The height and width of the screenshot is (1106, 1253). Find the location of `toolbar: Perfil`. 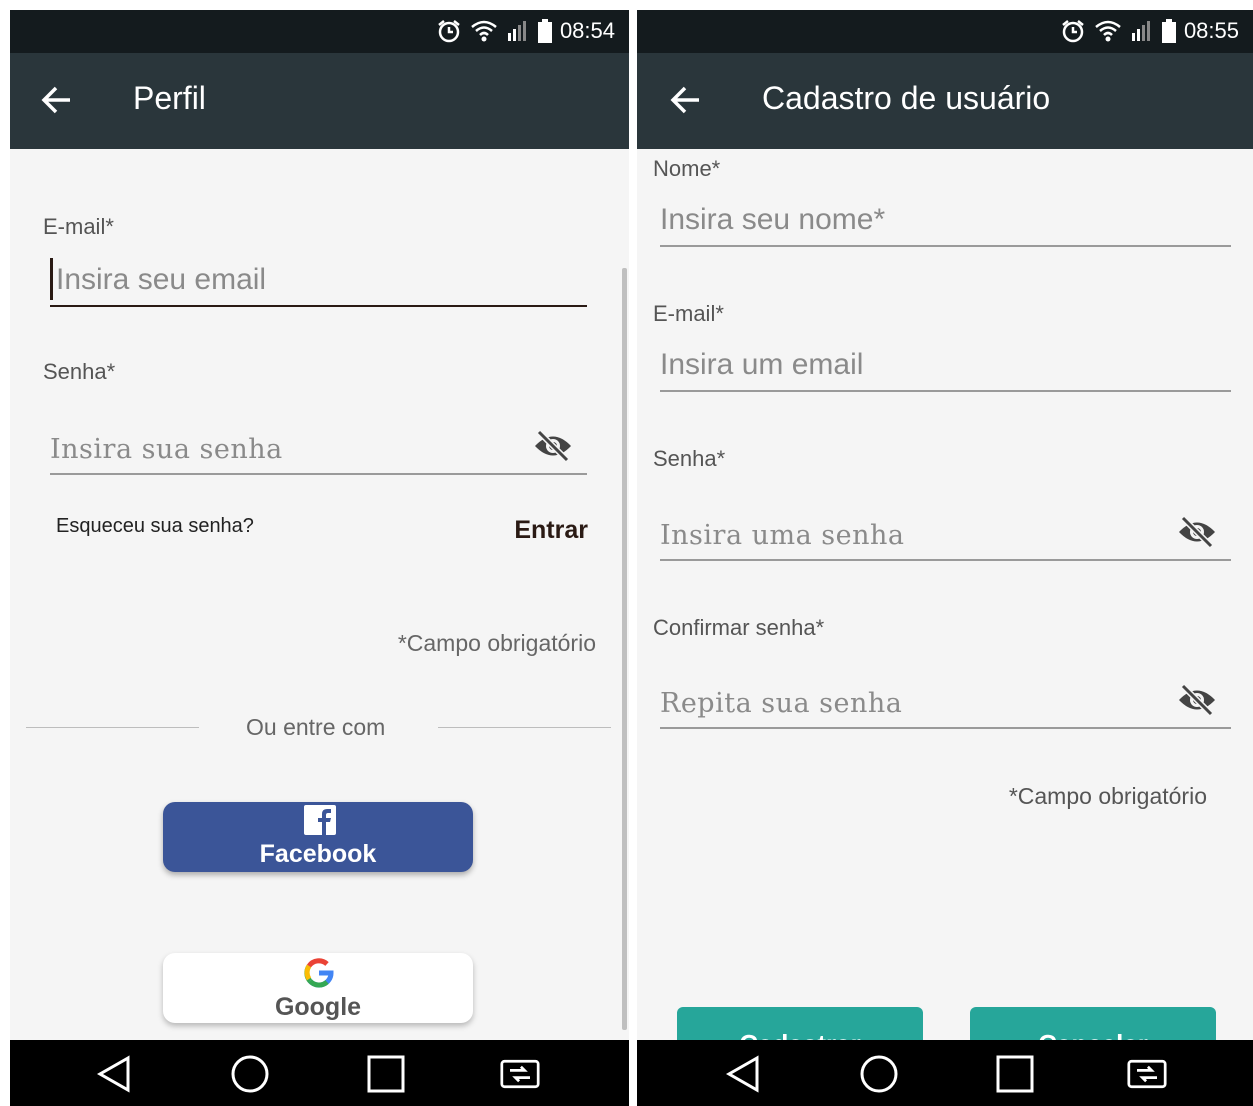

toolbar: Perfil is located at coordinates (319, 101).